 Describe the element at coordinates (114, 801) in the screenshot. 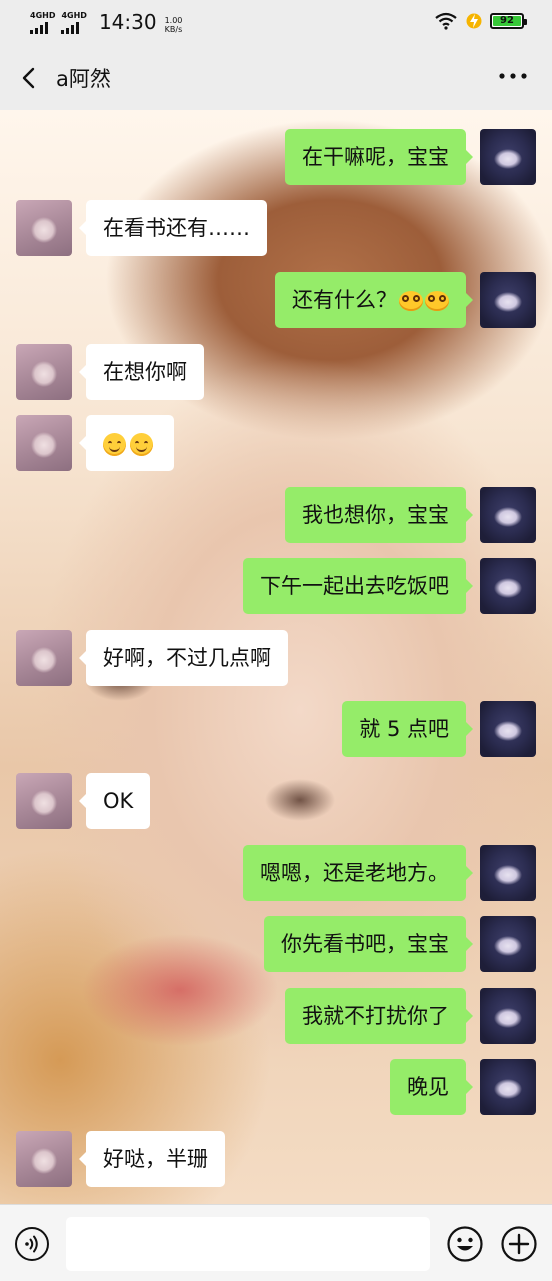

I see `message-bubble: OK` at that location.